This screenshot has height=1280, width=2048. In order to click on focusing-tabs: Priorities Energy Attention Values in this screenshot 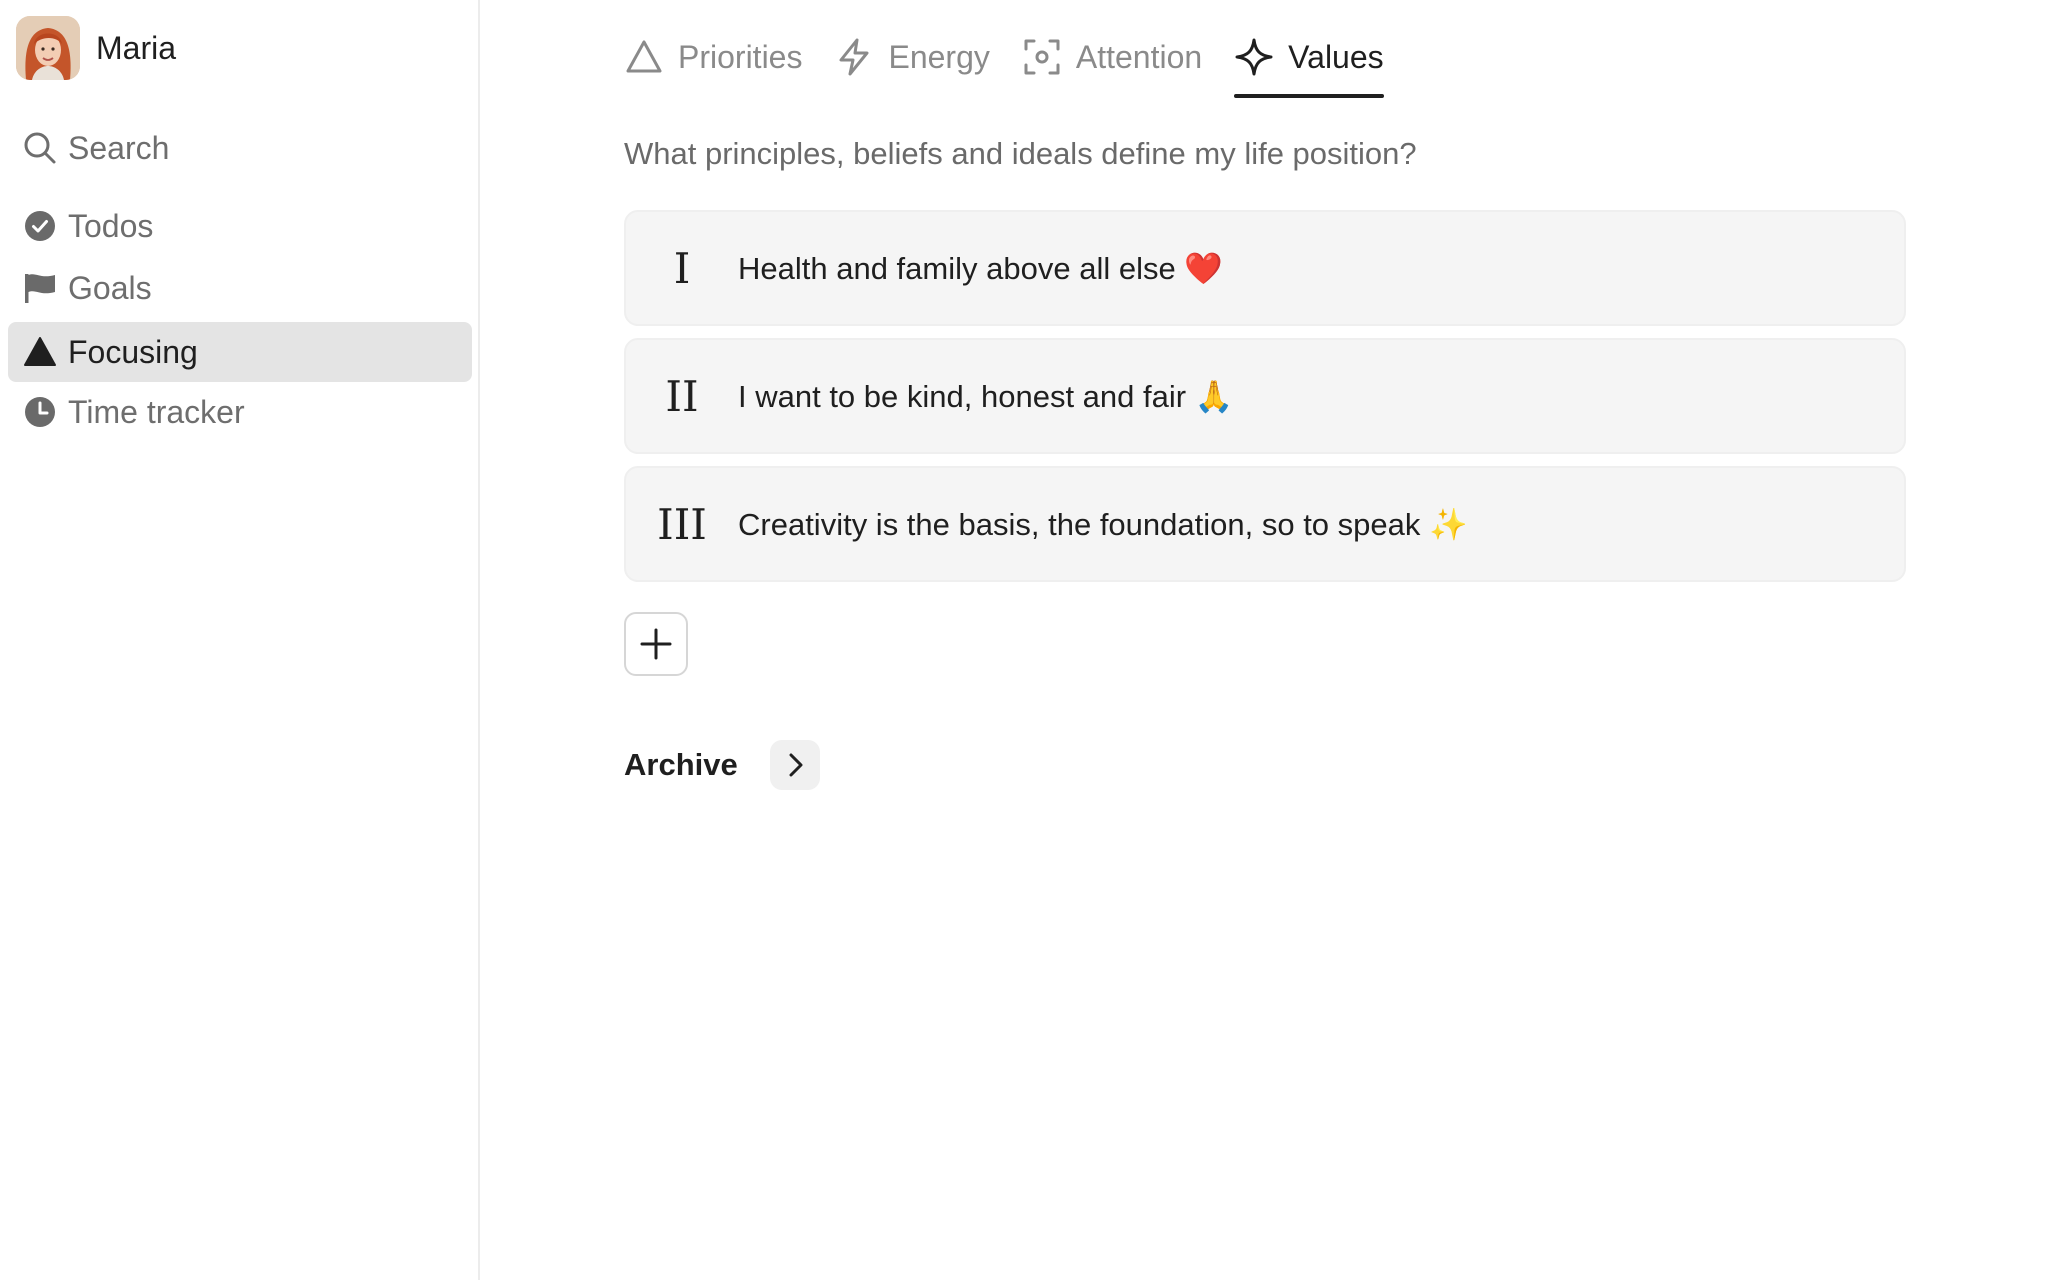, I will do `click(1020, 64)`.